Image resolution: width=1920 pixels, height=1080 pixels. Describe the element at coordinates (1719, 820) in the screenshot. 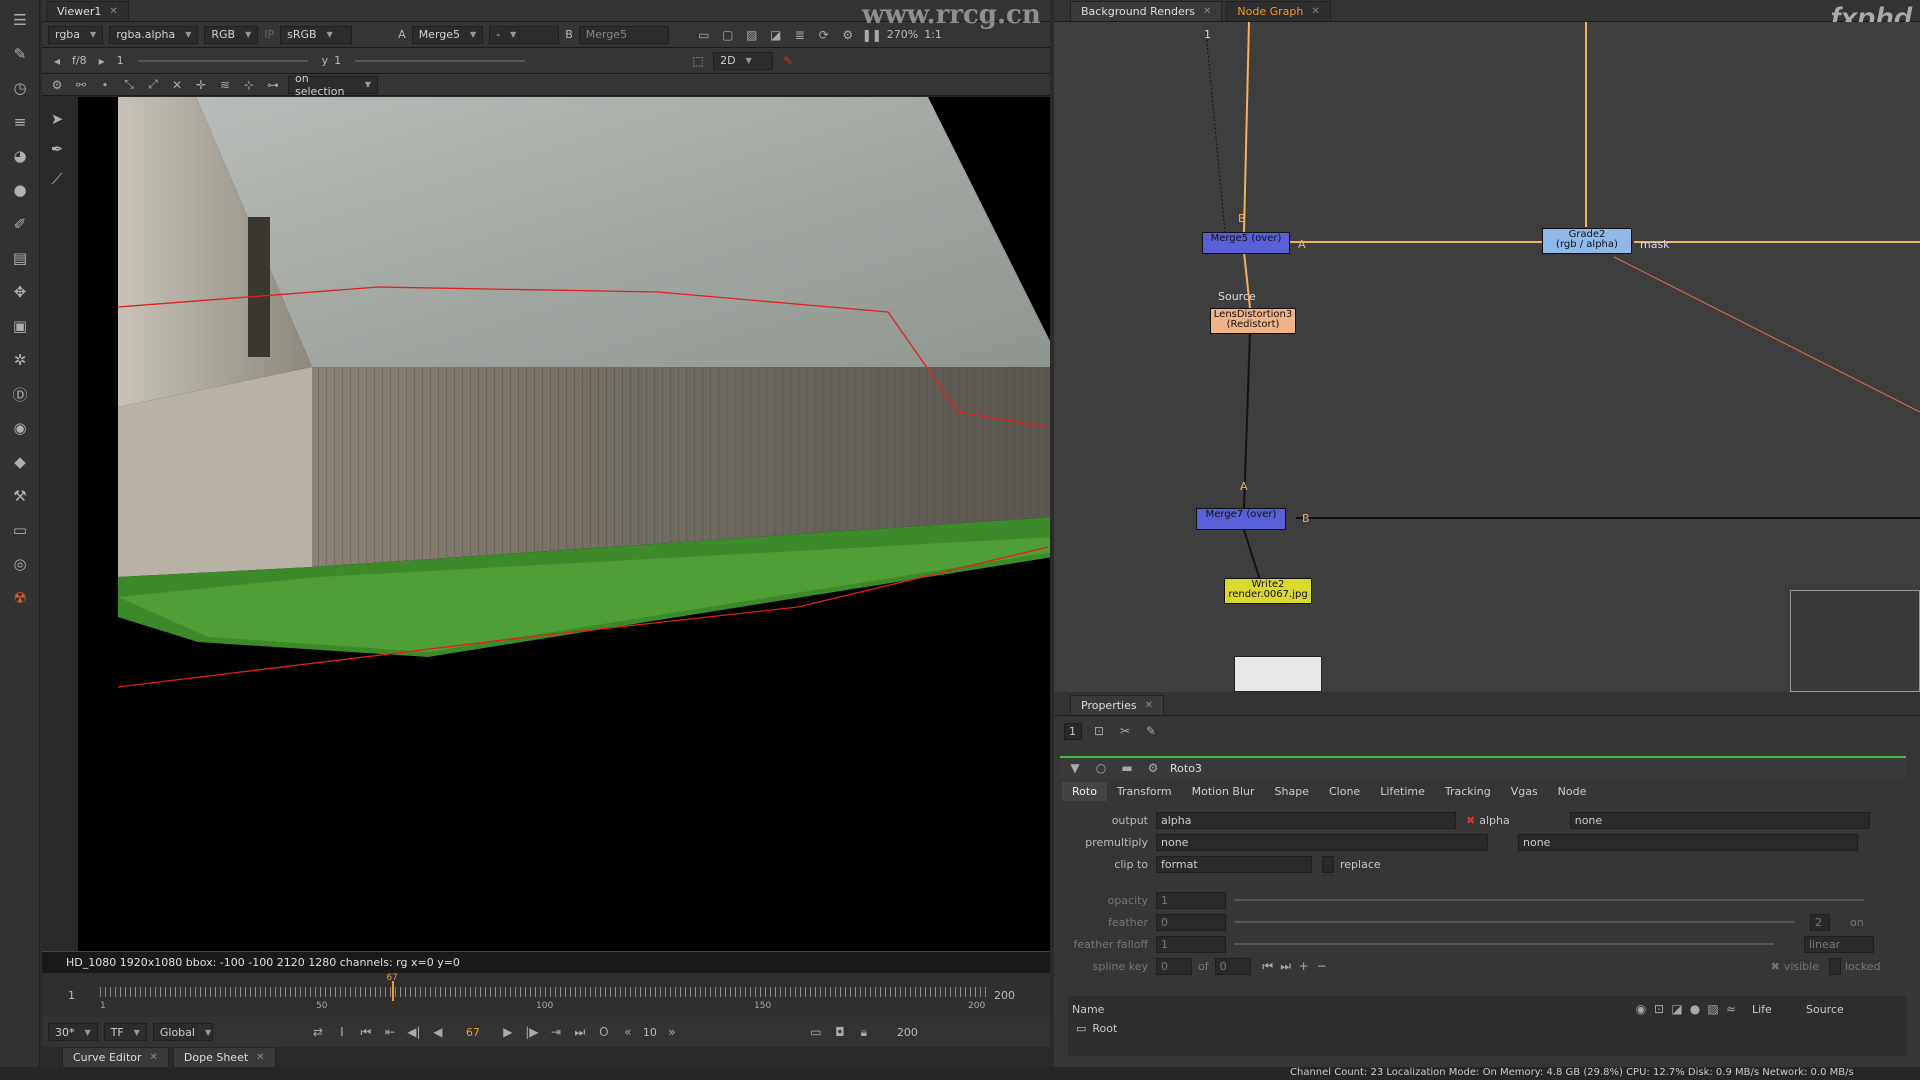

I see `output-none-dropdown: none` at that location.